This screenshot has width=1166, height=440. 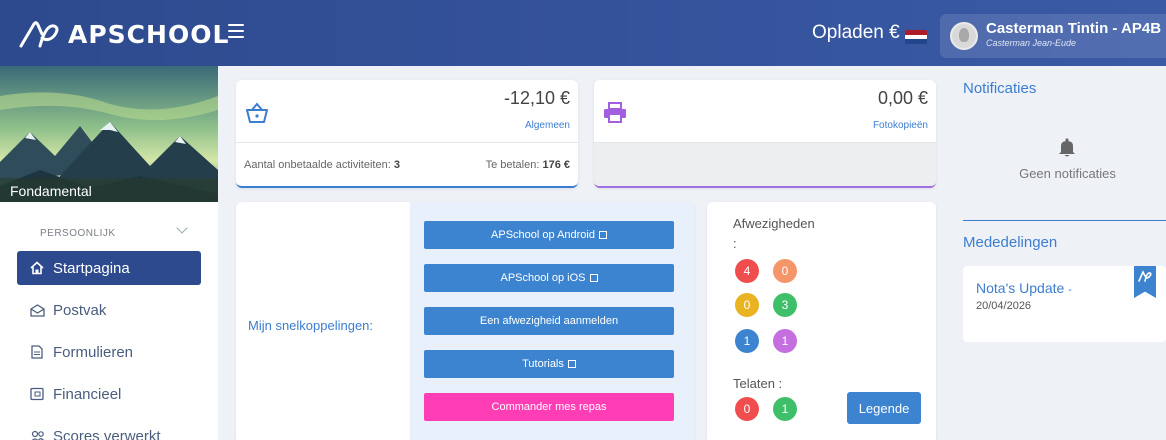 What do you see at coordinates (109, 310) in the screenshot?
I see `sidebar-item-postvak: Postvak` at bounding box center [109, 310].